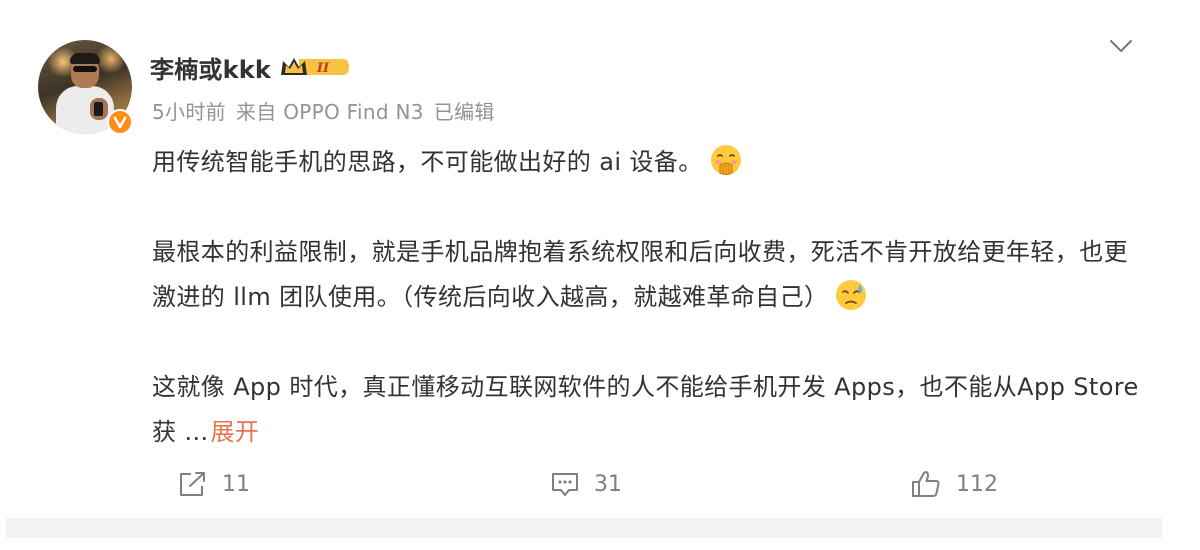 Image resolution: width=1200 pixels, height=550 pixels. Describe the element at coordinates (329, 112) in the screenshot. I see `post-source: 来自 OPPO Find N3` at that location.